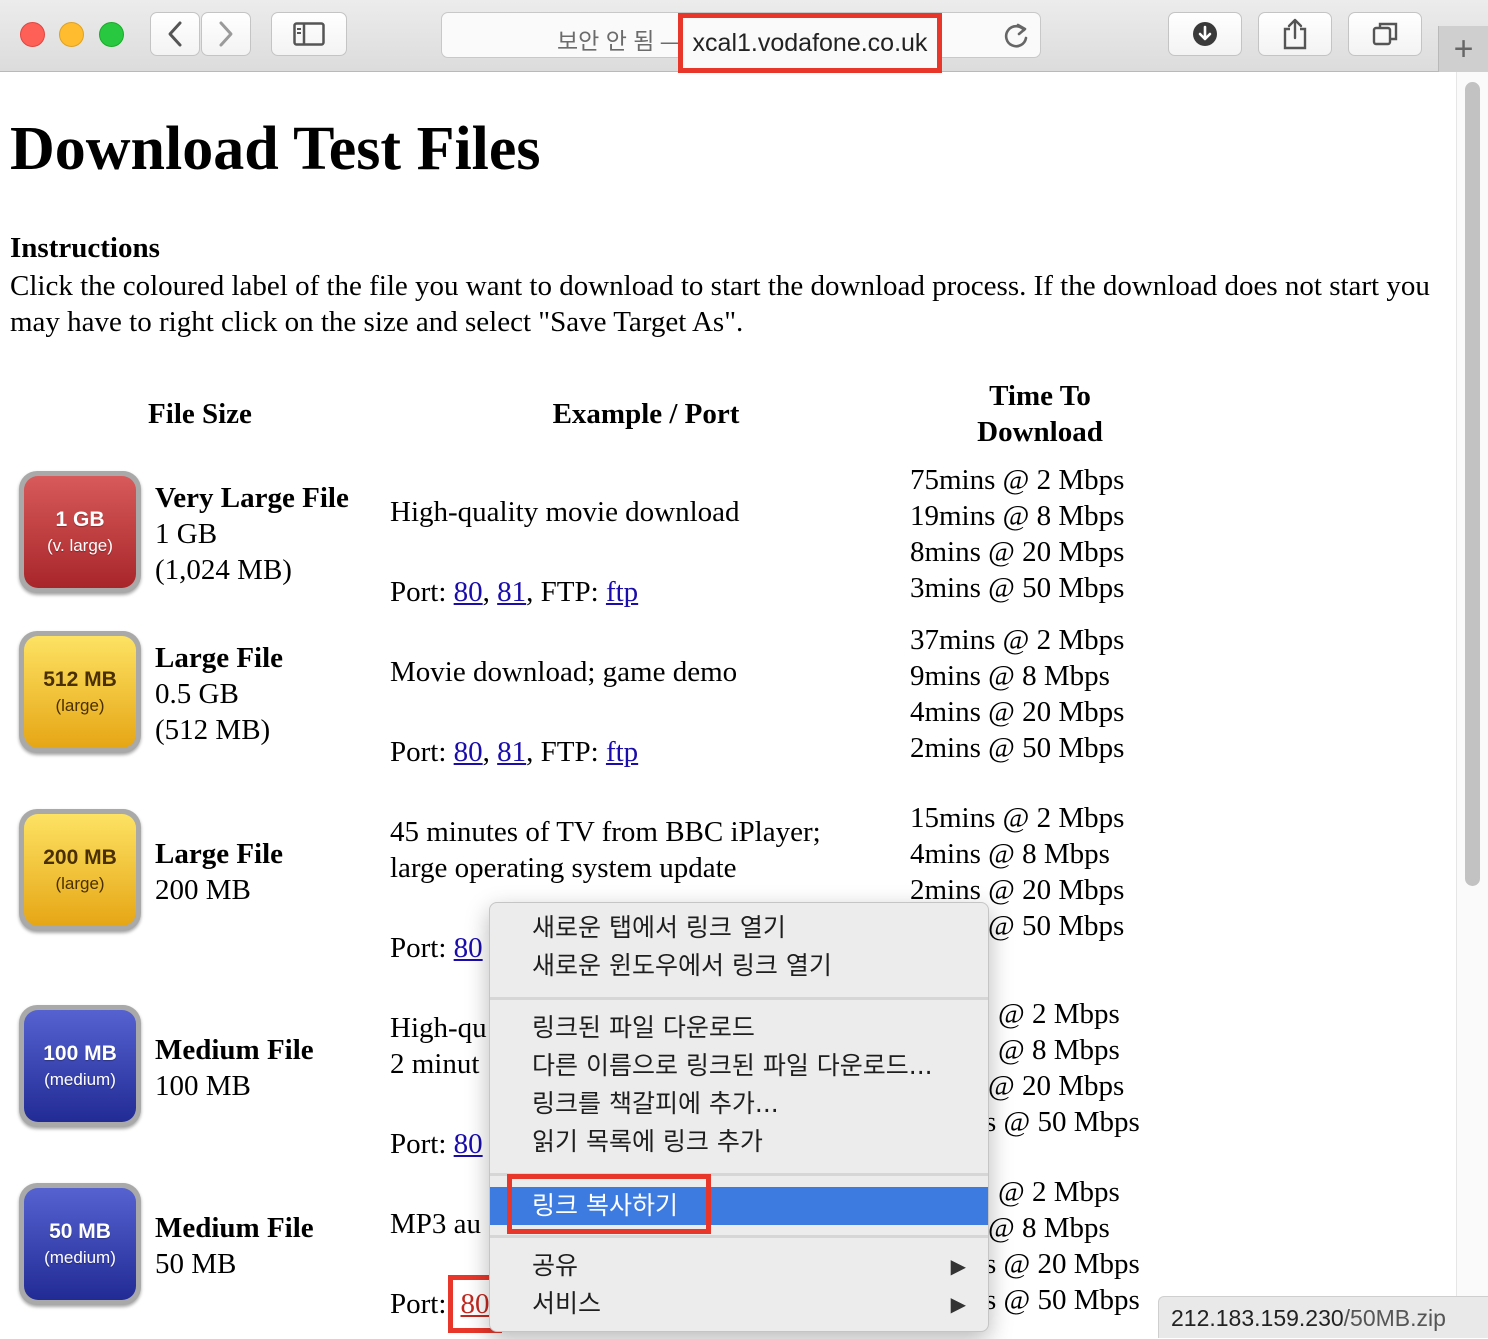 This screenshot has width=1488, height=1339. I want to click on menu-add-link-reading-list: 읽기 목록에 링크 추가, so click(739, 1142).